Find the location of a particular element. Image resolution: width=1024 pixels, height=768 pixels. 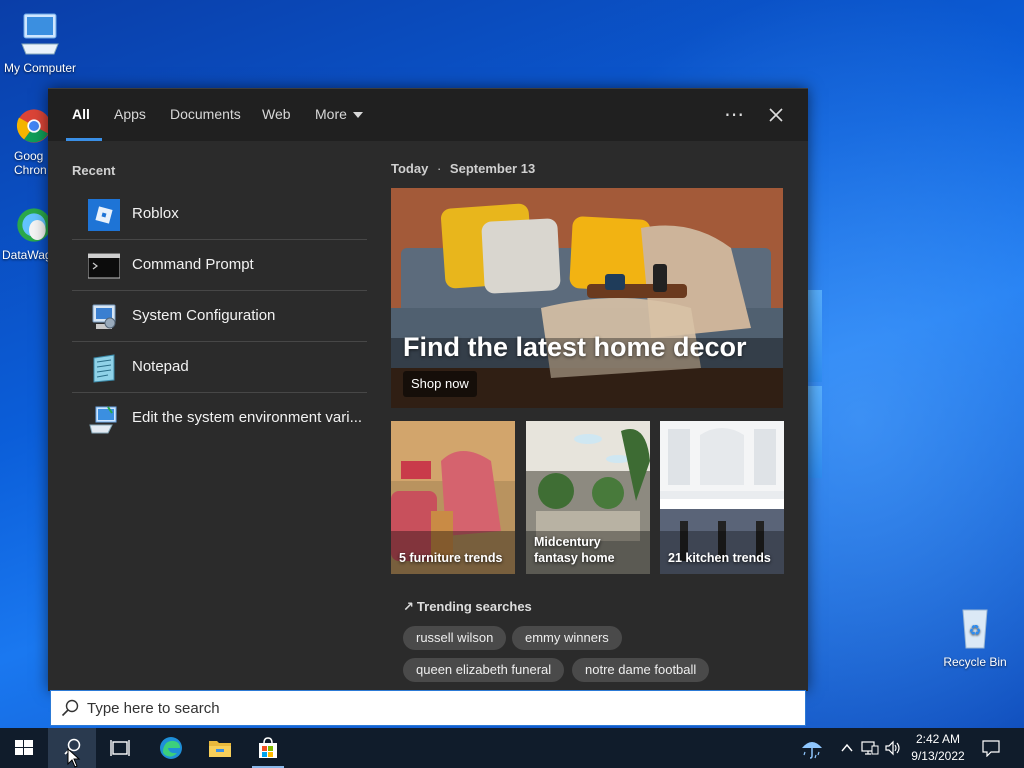

tab-all: All is located at coordinates (84, 115).